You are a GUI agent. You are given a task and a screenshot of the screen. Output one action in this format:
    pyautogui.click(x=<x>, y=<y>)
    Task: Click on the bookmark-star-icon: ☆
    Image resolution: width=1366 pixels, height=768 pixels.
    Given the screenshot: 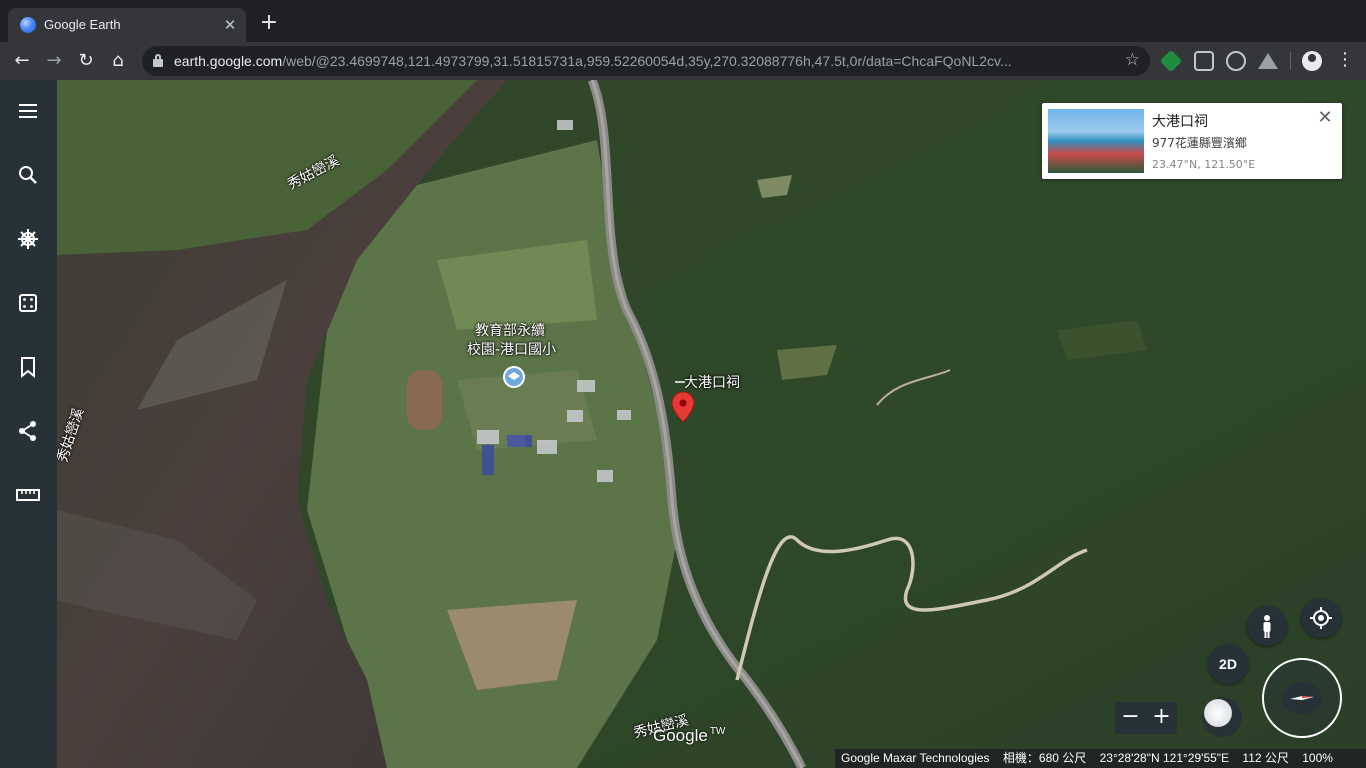 What is the action you would take?
    pyautogui.click(x=1132, y=60)
    